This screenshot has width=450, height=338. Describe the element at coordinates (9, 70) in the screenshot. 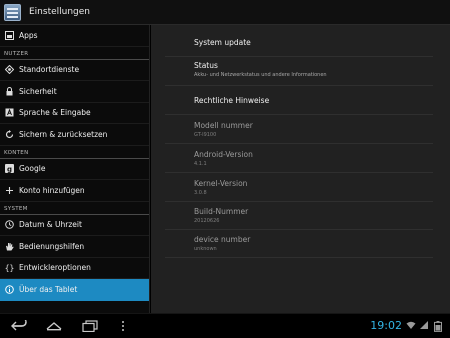

I see `location-icon` at that location.